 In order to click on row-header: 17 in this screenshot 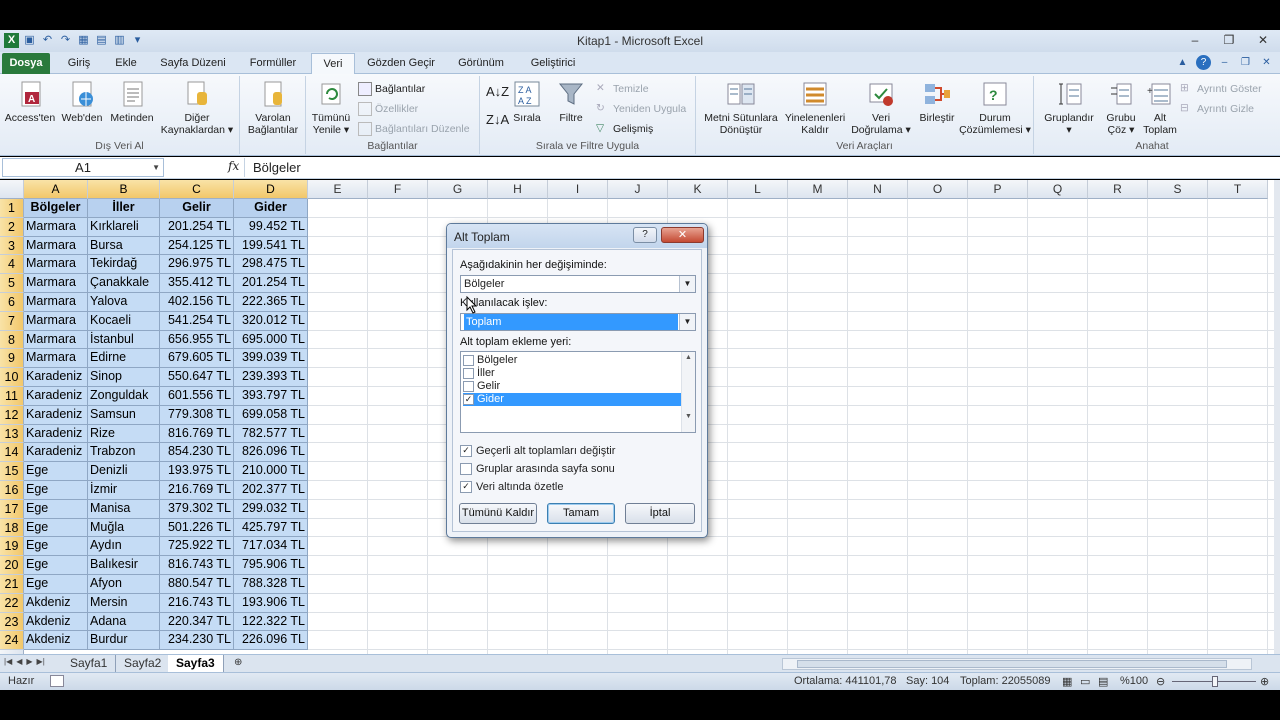, I will do `click(12, 509)`.